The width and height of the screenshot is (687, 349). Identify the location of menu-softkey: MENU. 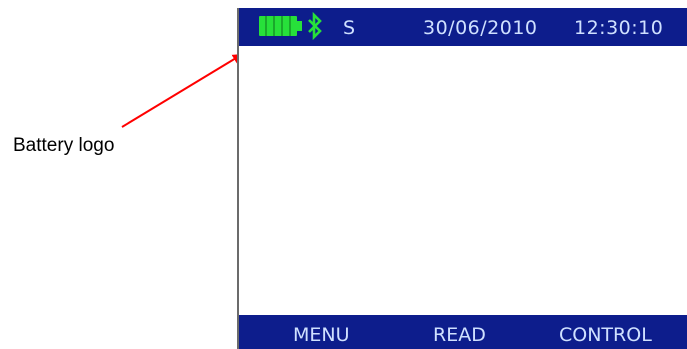
(321, 335).